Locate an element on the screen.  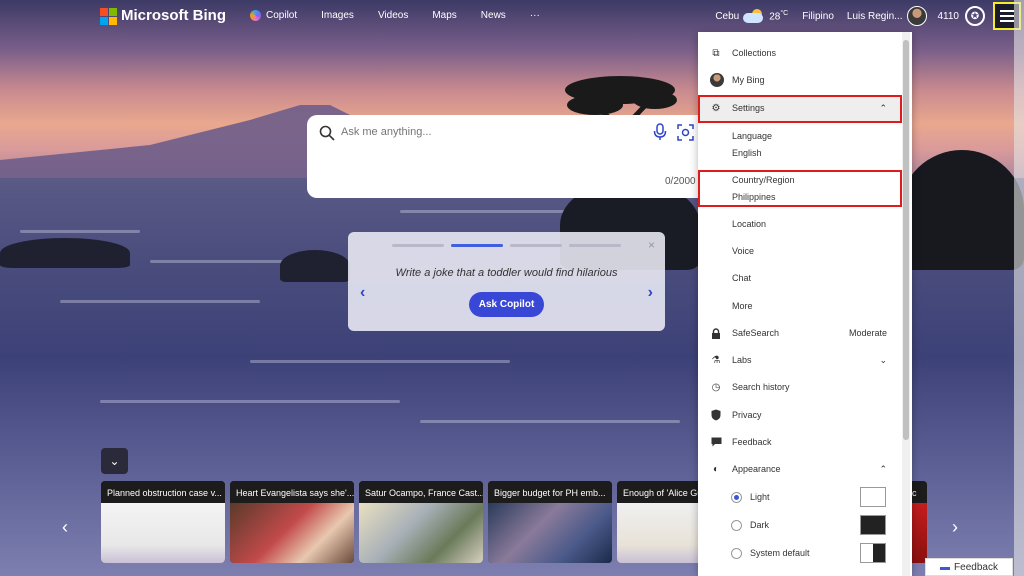
theme-dark-radio is located at coordinates (736, 525).